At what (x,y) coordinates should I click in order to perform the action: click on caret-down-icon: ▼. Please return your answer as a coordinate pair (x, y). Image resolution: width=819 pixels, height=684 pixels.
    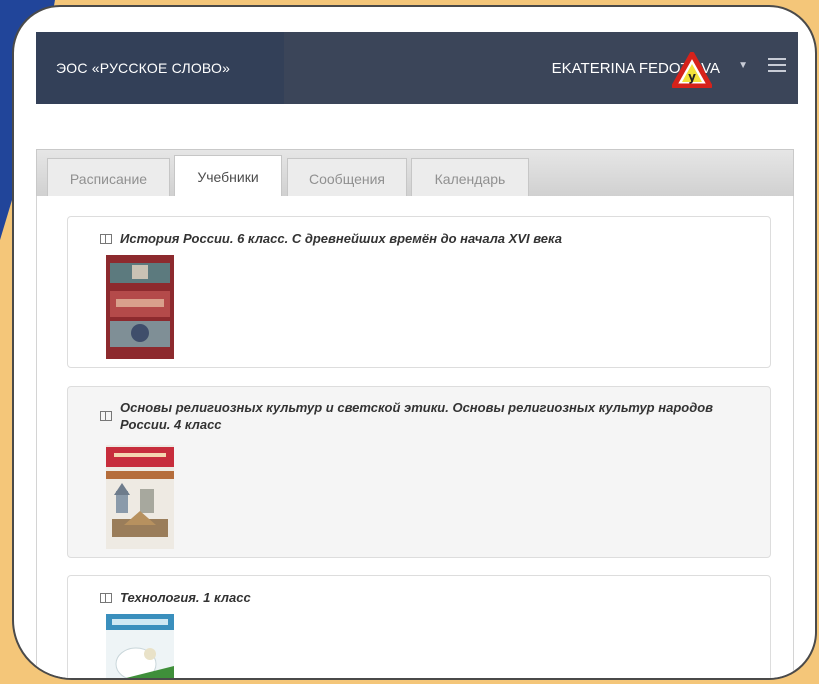
    Looking at the image, I should click on (743, 65).